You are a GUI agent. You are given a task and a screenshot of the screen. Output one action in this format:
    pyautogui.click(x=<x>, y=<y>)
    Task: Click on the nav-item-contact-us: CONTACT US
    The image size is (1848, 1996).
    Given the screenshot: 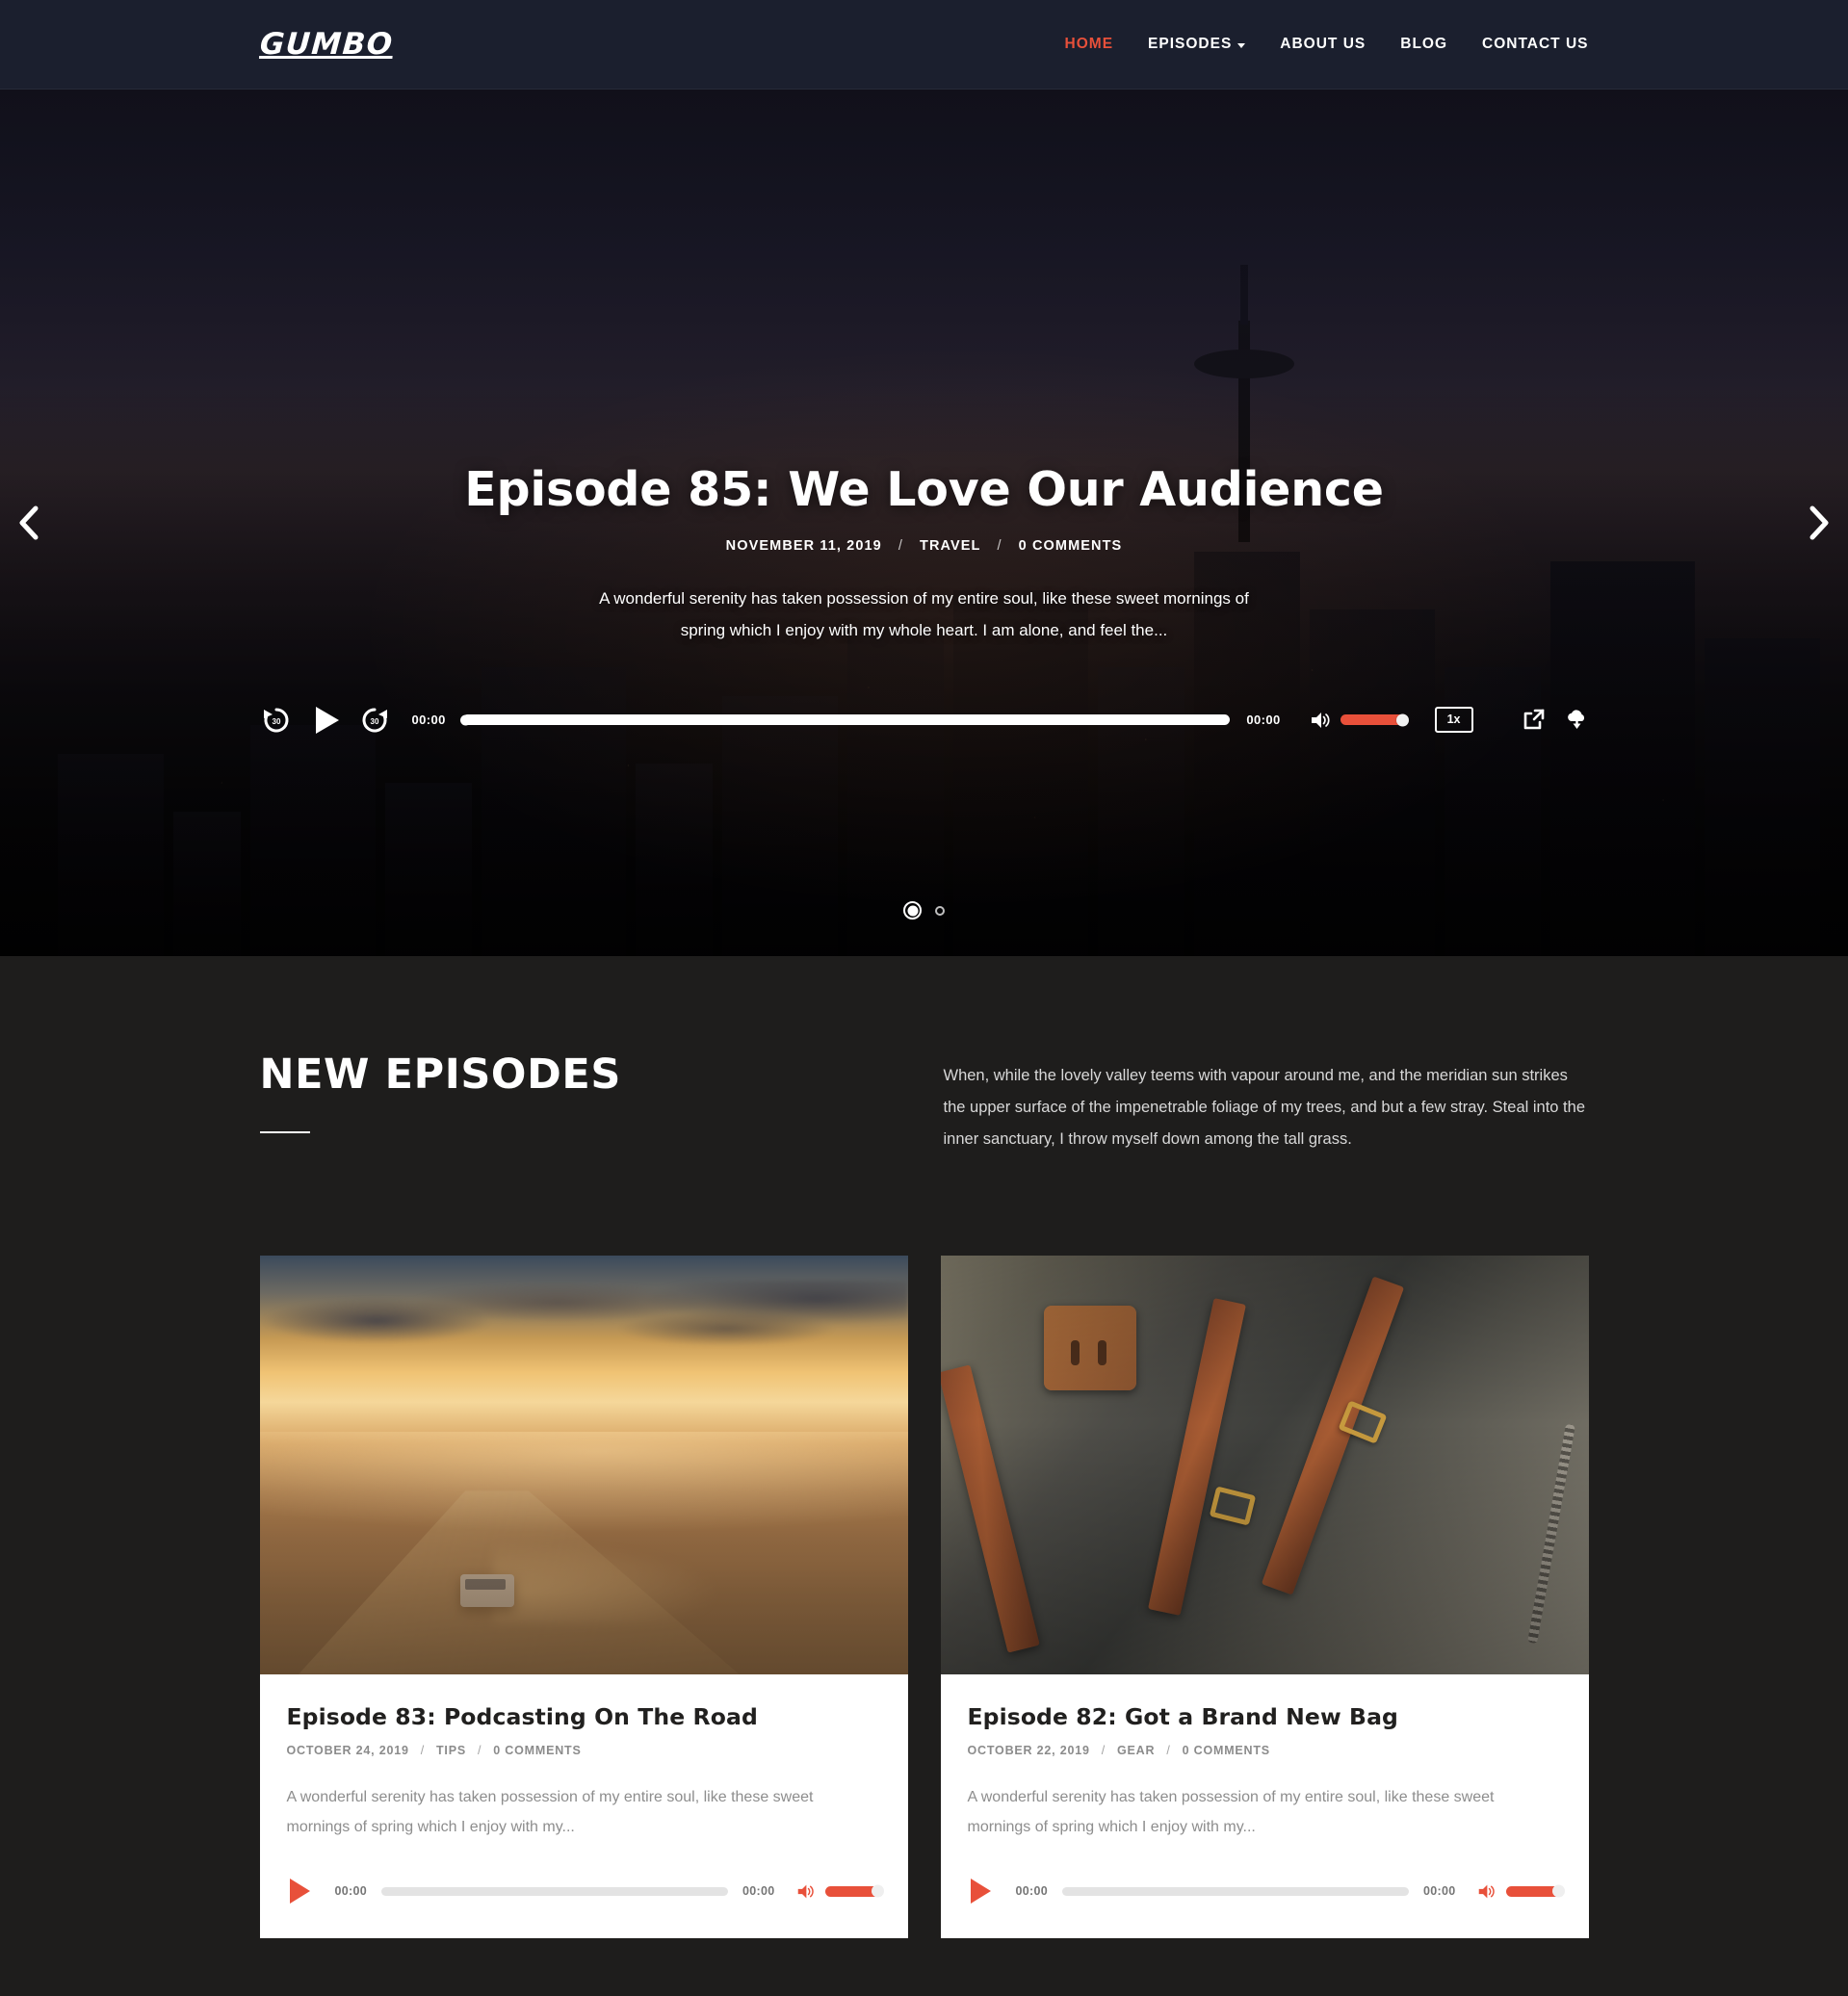 What is the action you would take?
    pyautogui.click(x=1535, y=44)
    